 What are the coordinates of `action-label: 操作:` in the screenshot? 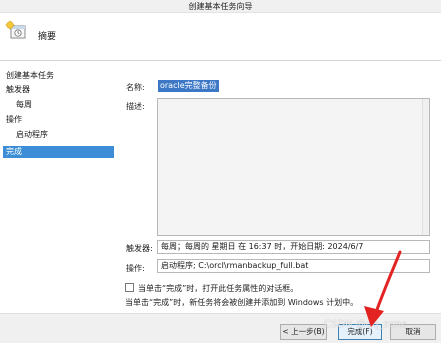 It's located at (135, 268).